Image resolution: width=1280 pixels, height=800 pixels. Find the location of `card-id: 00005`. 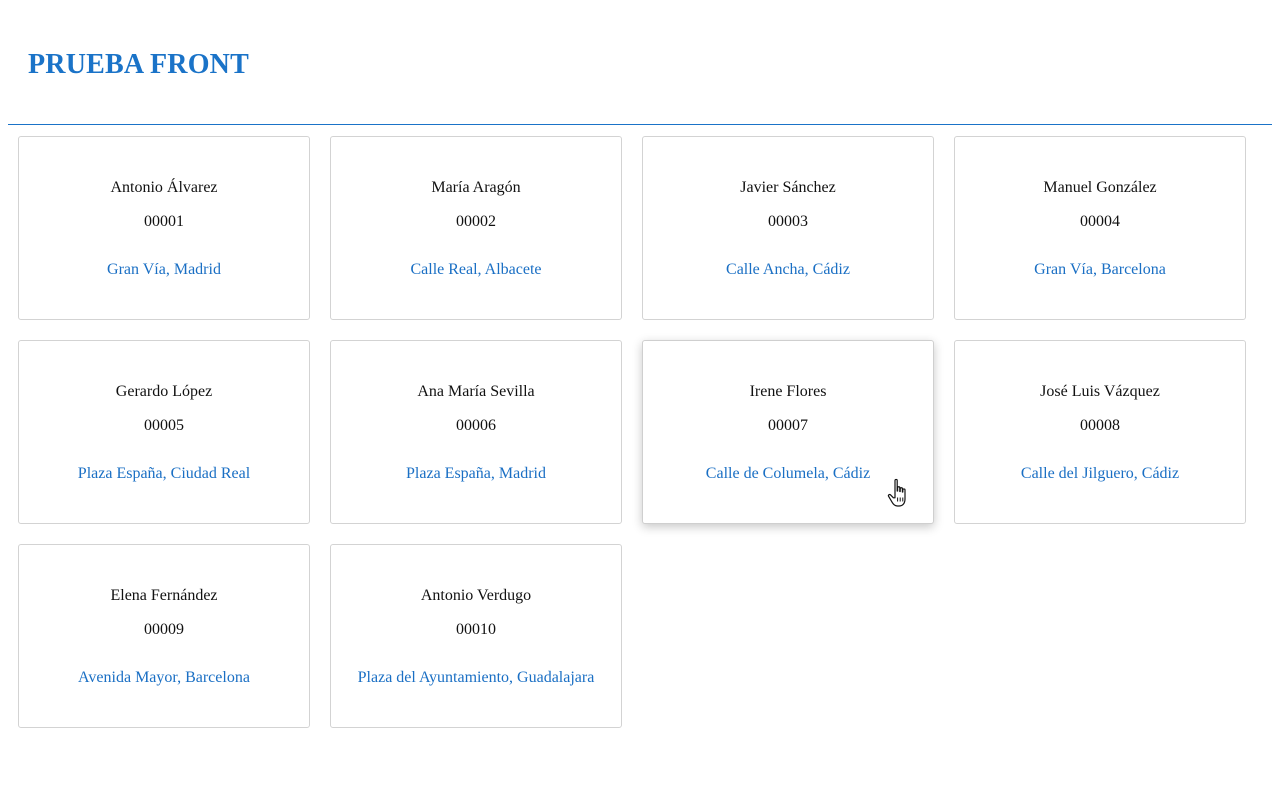

card-id: 00005 is located at coordinates (164, 425).